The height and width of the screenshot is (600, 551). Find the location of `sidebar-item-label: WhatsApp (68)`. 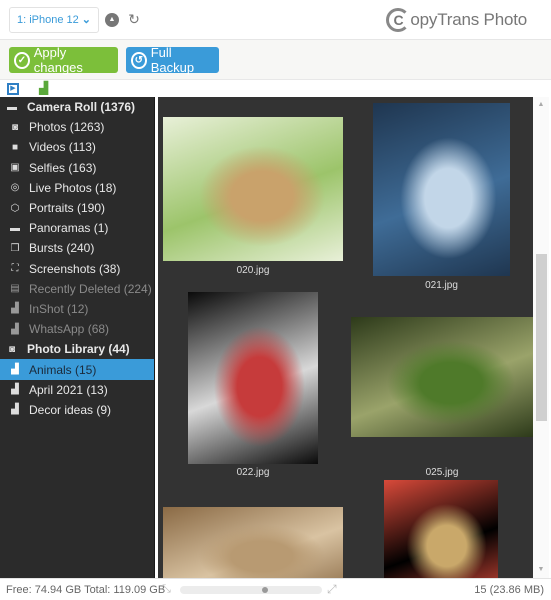

sidebar-item-label: WhatsApp (68) is located at coordinates (69, 329).